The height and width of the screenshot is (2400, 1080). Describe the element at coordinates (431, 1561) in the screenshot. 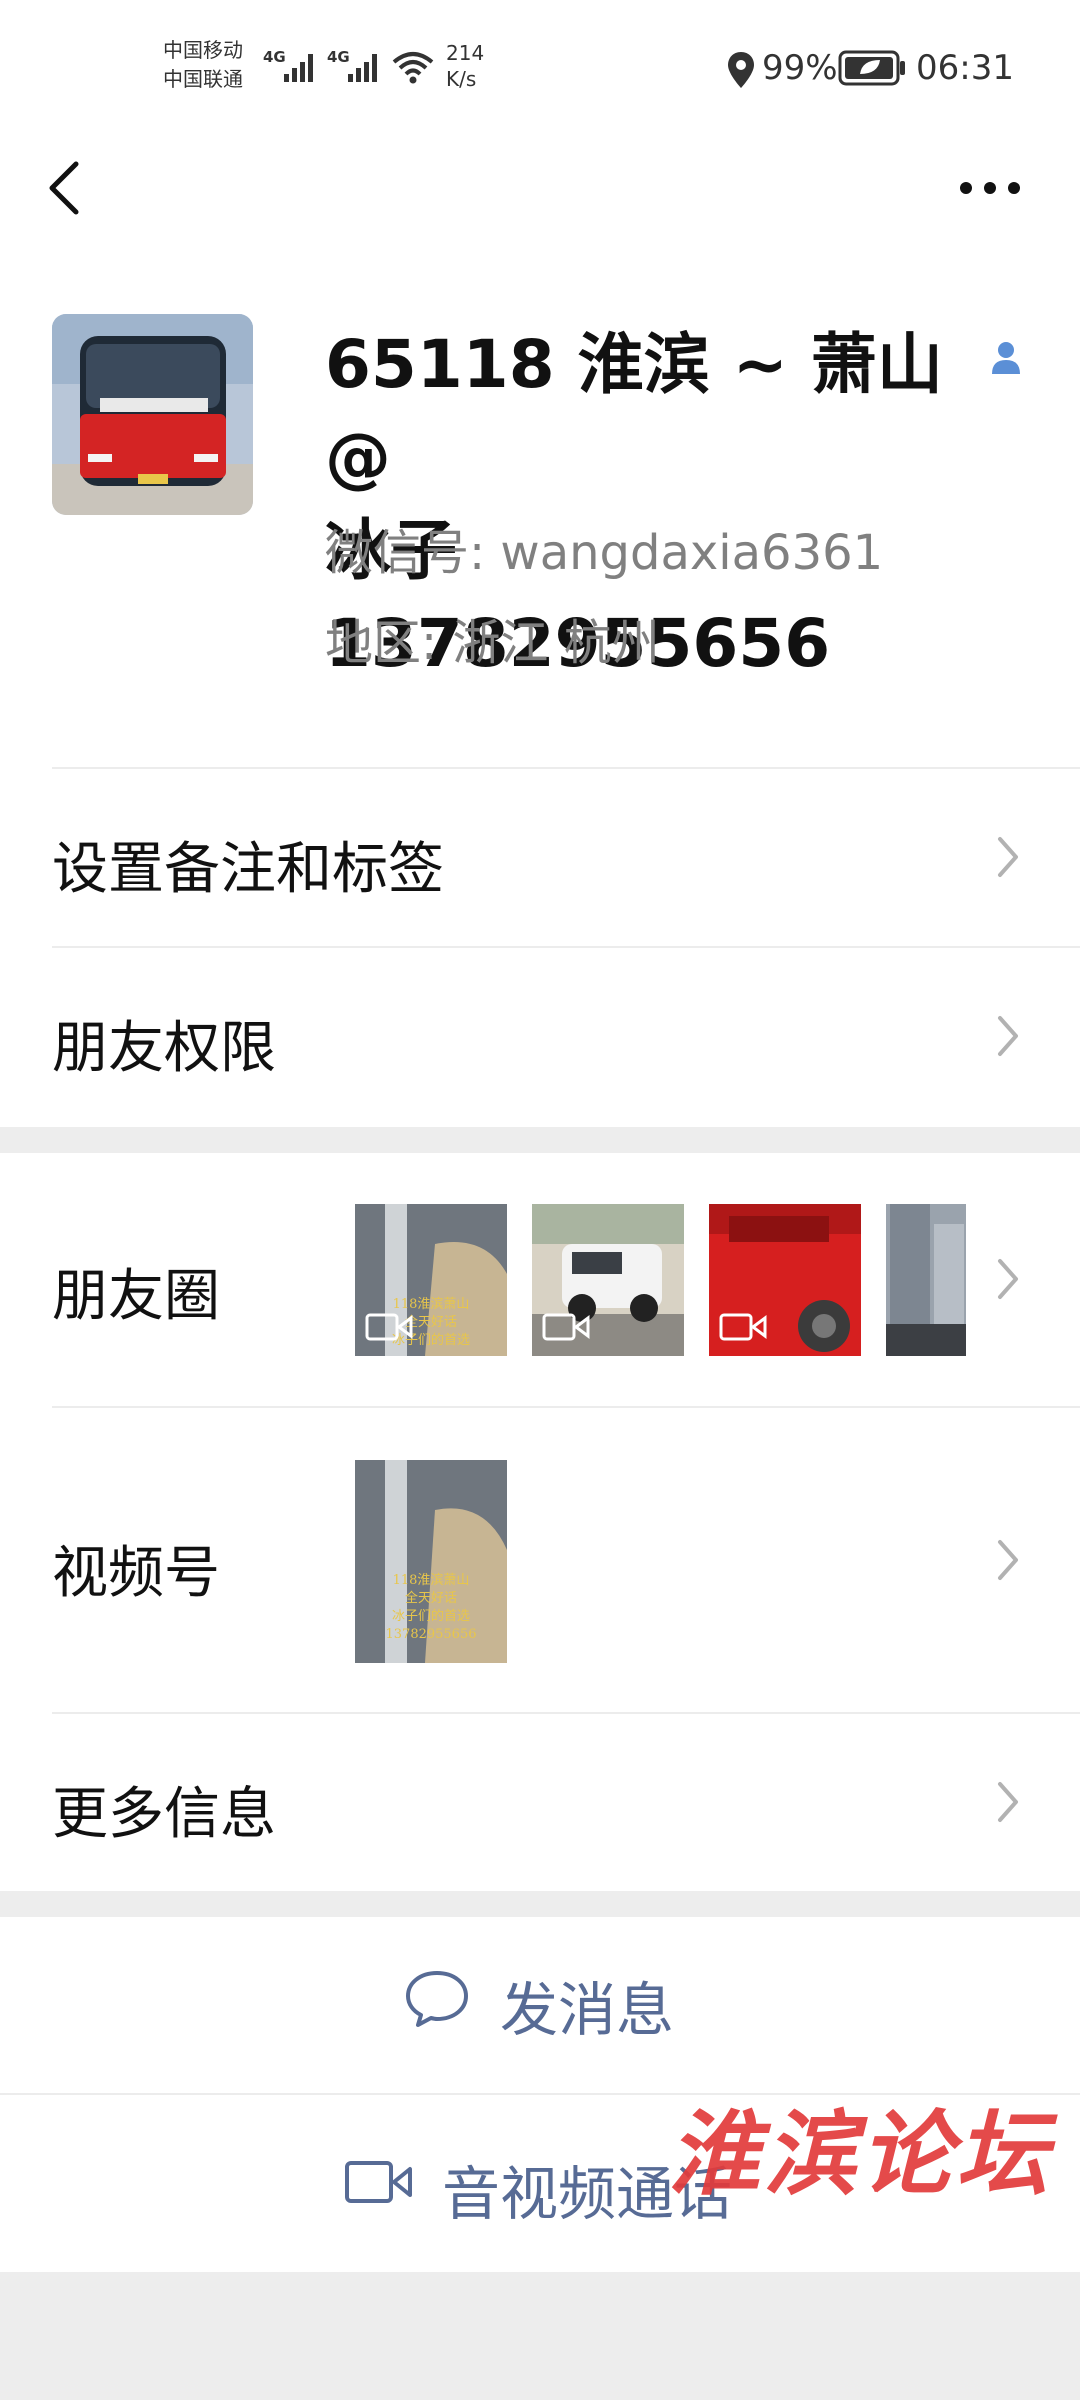

I see `channels-thumbnail: 118淮滨萧山 全天好话 冰子们的首选 13782955656` at that location.